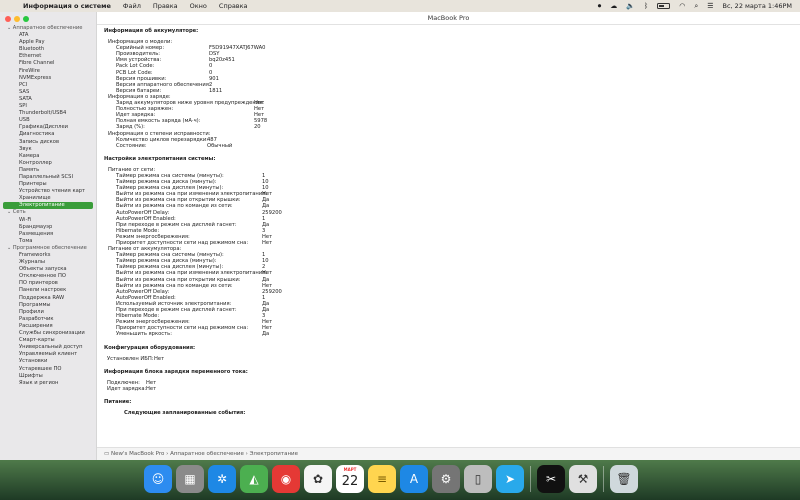  What do you see at coordinates (48, 361) in the screenshot?
I see `sidebar-item: Установки` at bounding box center [48, 361].